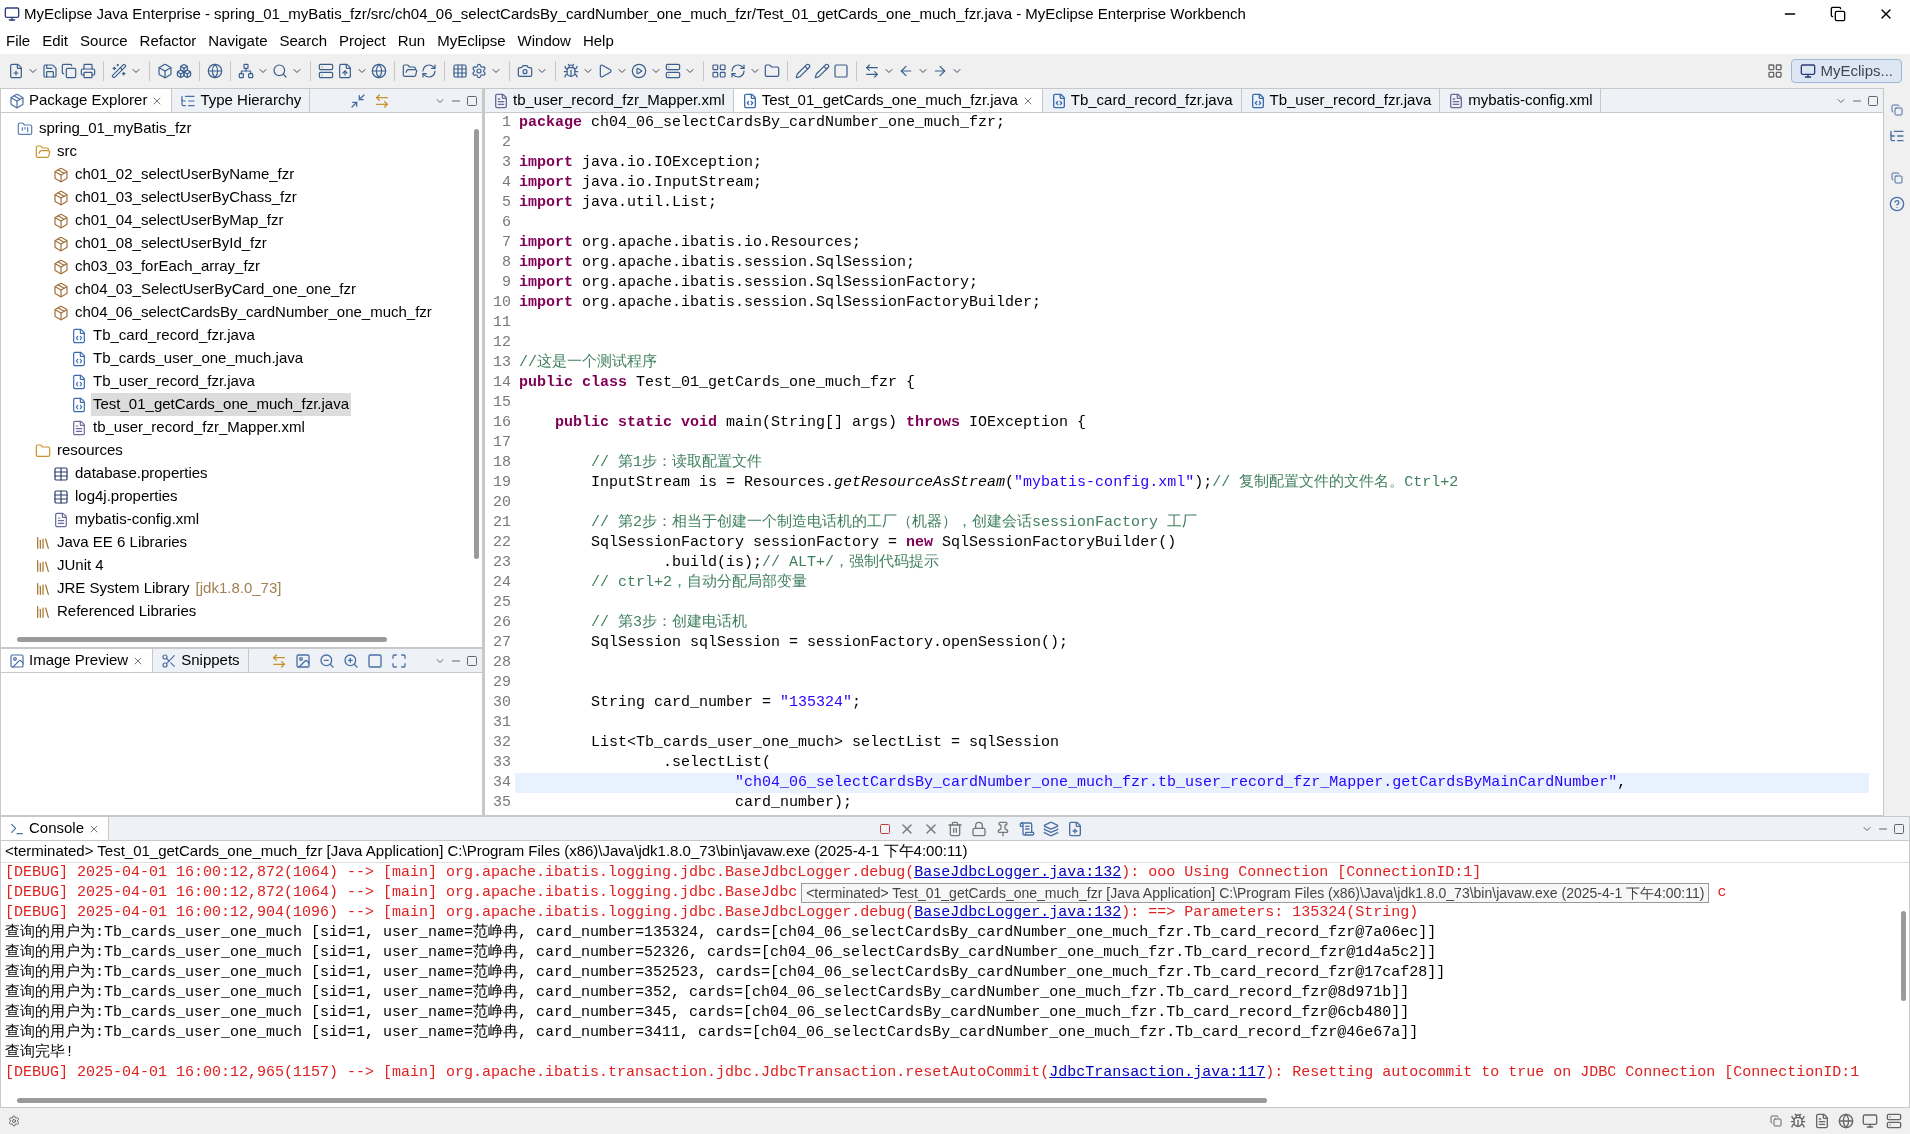 This screenshot has width=1910, height=1134. I want to click on tree-item: Test_01_getCards_one_much_fzr.java, so click(221, 404).